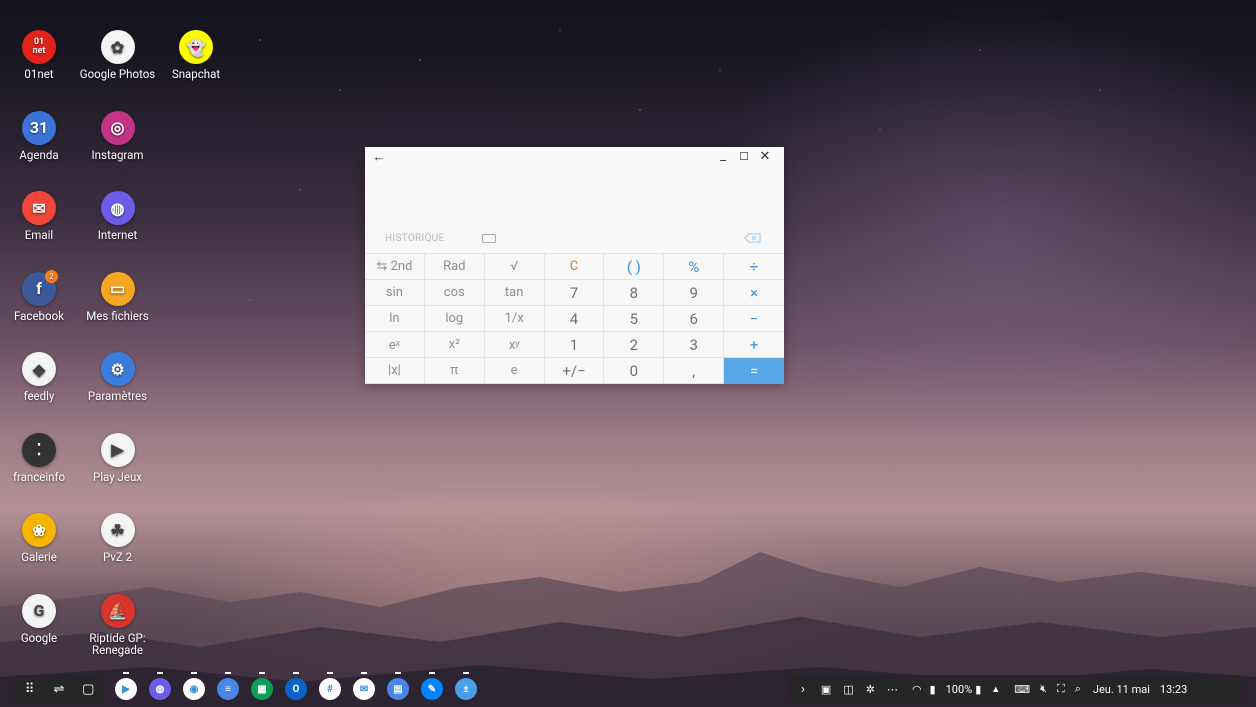 This screenshot has height=707, width=1256. I want to click on back-arrow-icon: ←, so click(379, 157).